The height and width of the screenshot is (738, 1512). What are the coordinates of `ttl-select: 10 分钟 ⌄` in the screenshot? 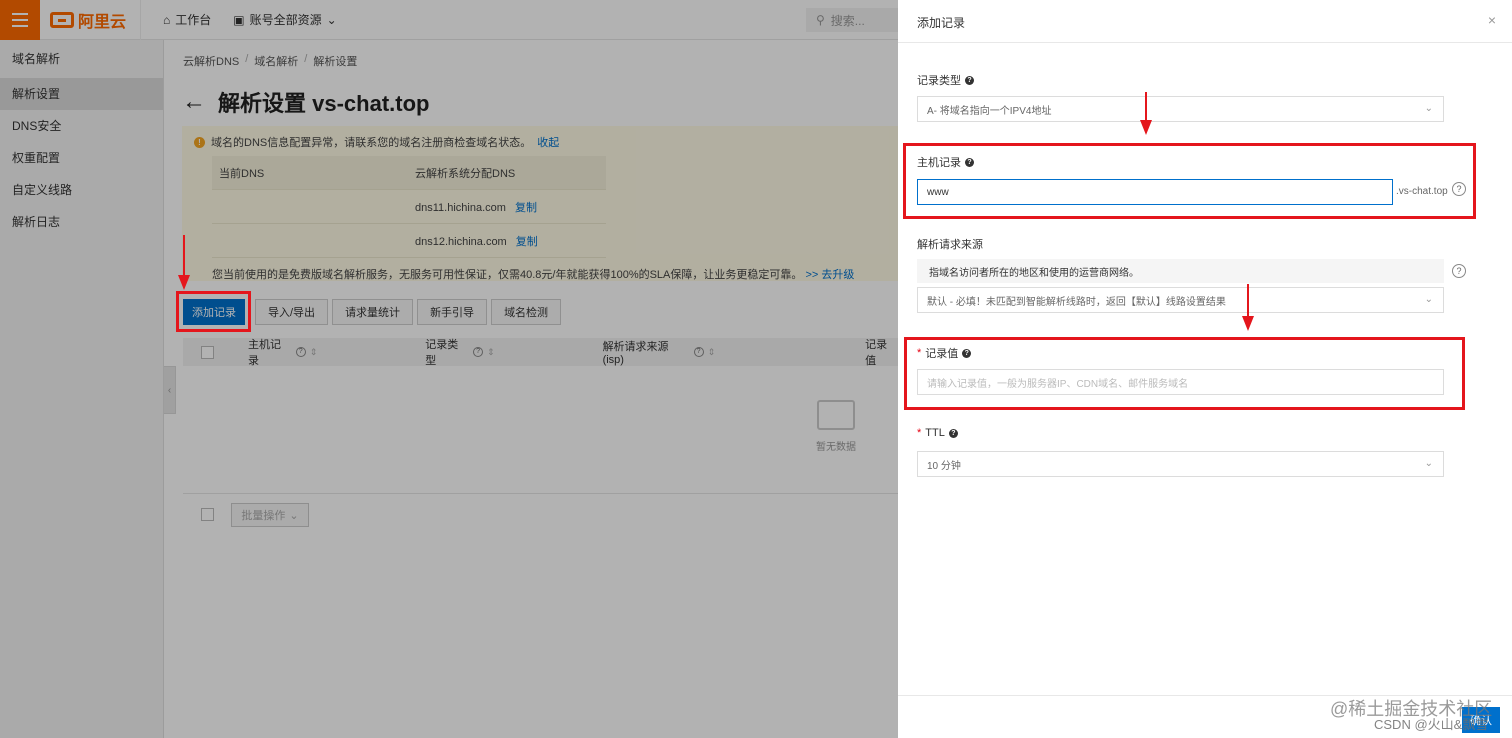 It's located at (1180, 464).